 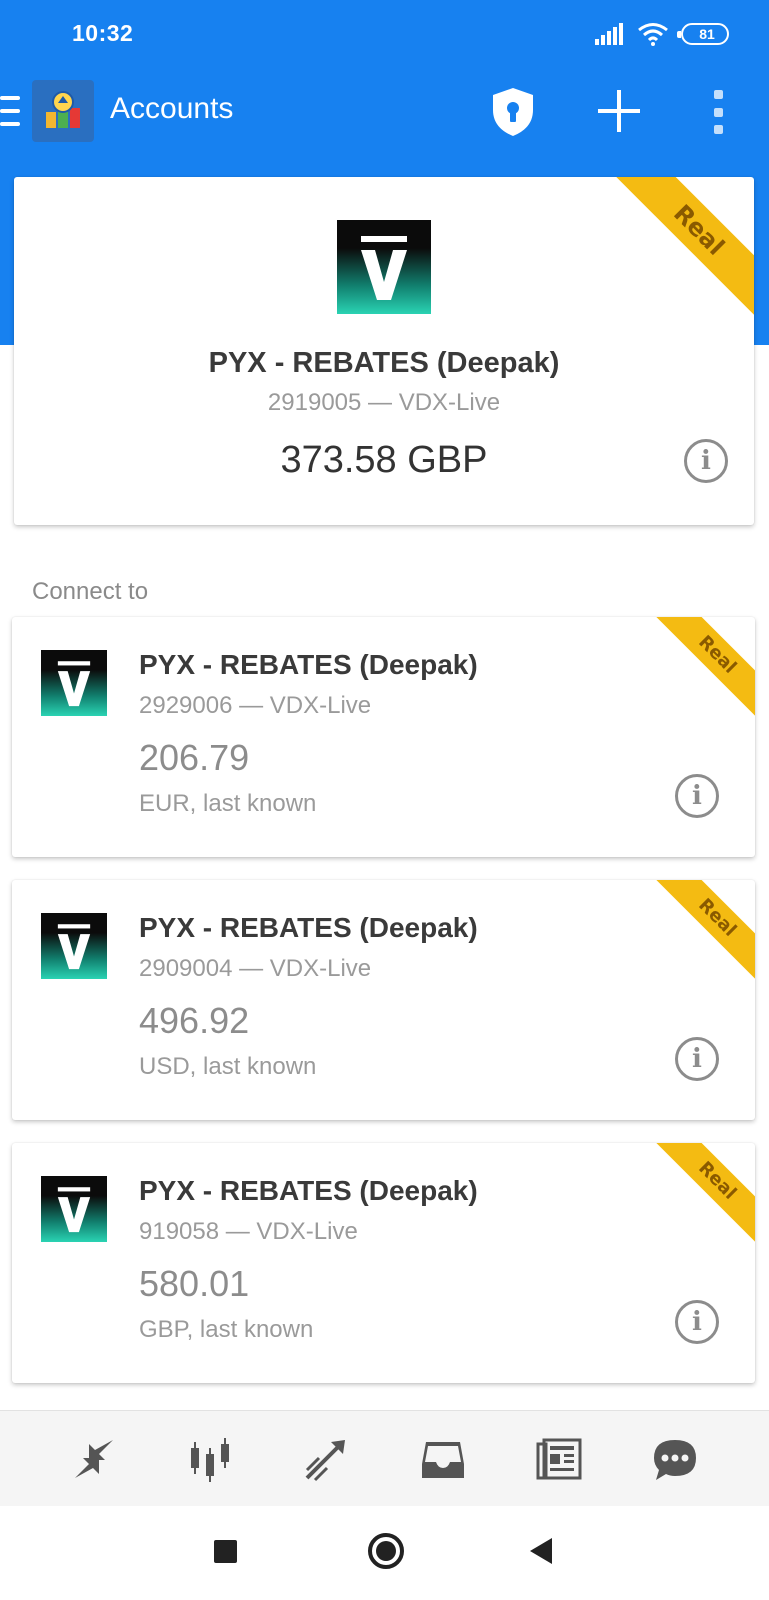 I want to click on tab-quotes, so click(x=94, y=1459).